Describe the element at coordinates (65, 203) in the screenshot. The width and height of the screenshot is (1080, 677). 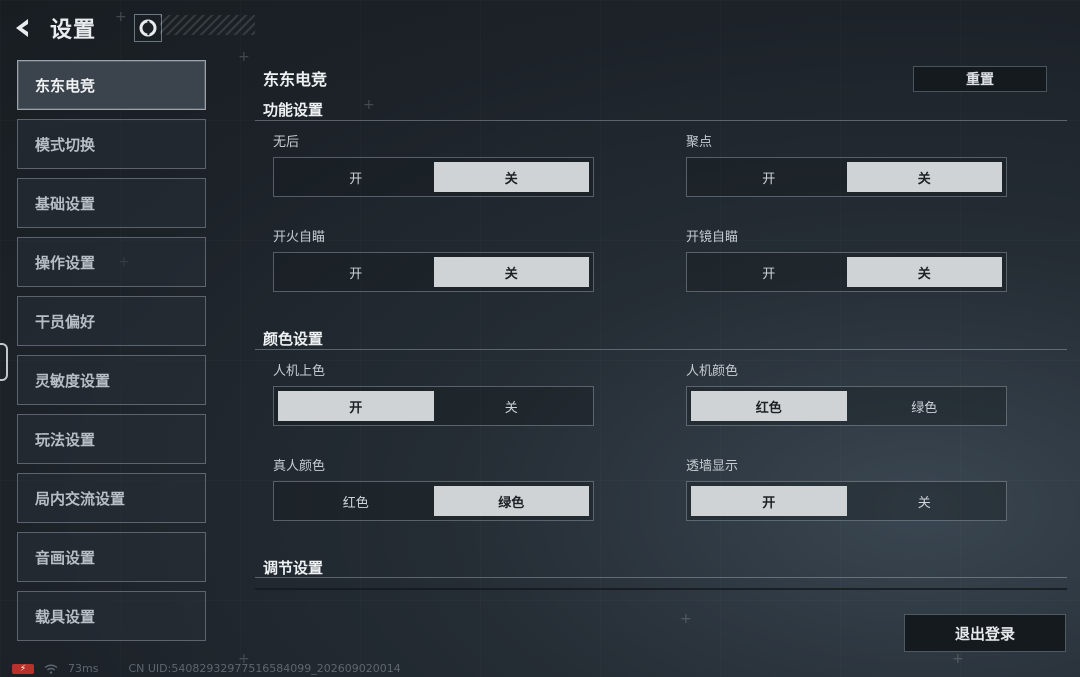
I see `sidebar-item-label: 基础设置` at that location.